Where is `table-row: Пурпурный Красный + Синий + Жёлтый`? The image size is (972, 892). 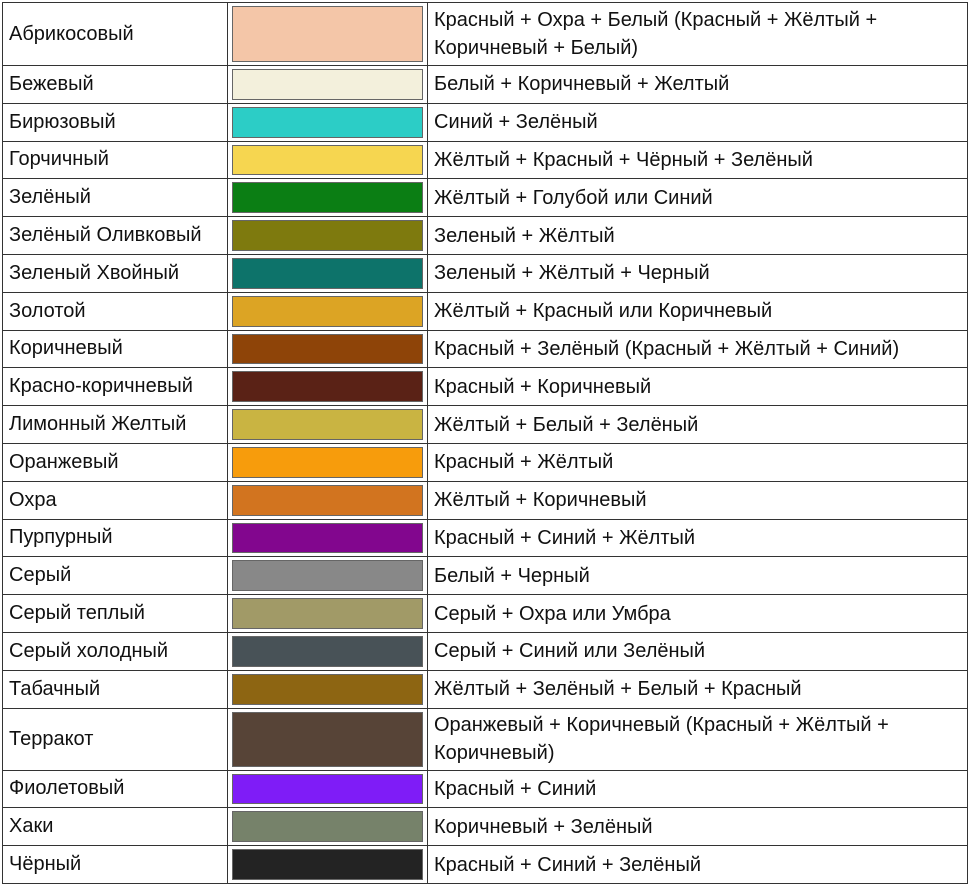
table-row: Пурпурный Красный + Синий + Жёлтый is located at coordinates (485, 537).